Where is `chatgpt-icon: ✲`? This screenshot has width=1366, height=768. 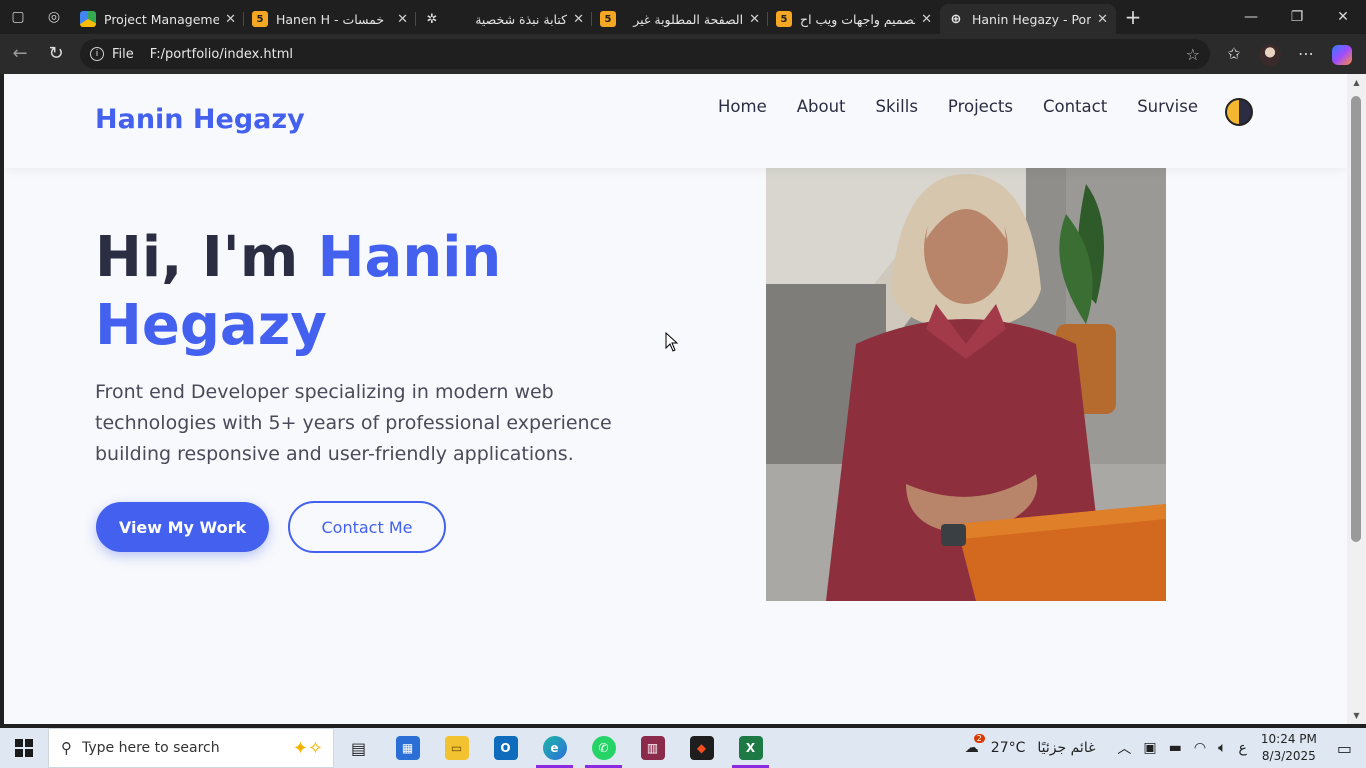 chatgpt-icon: ✲ is located at coordinates (432, 19).